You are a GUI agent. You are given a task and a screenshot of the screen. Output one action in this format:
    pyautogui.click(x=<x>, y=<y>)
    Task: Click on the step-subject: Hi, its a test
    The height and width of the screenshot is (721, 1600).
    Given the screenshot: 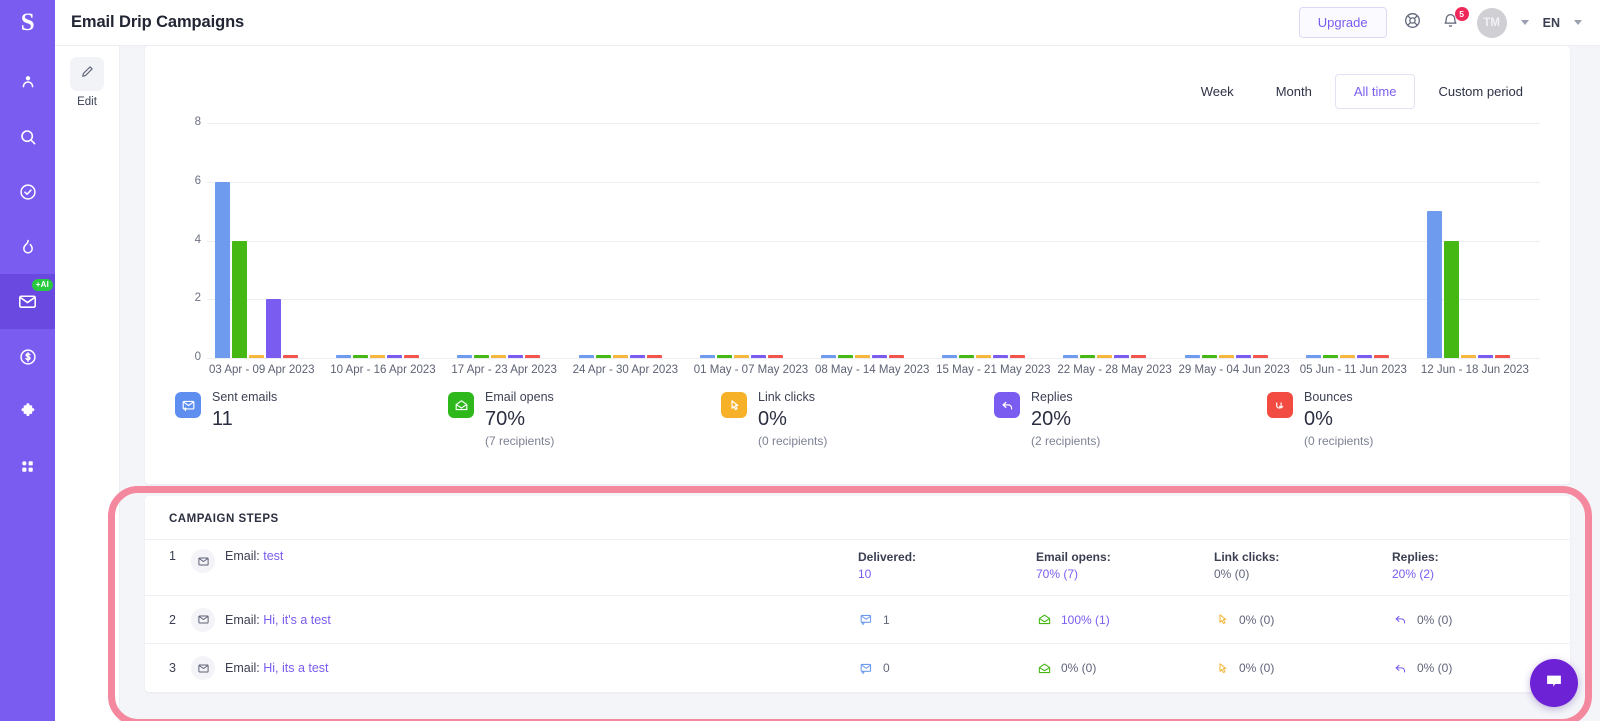 What is the action you would take?
    pyautogui.click(x=295, y=668)
    